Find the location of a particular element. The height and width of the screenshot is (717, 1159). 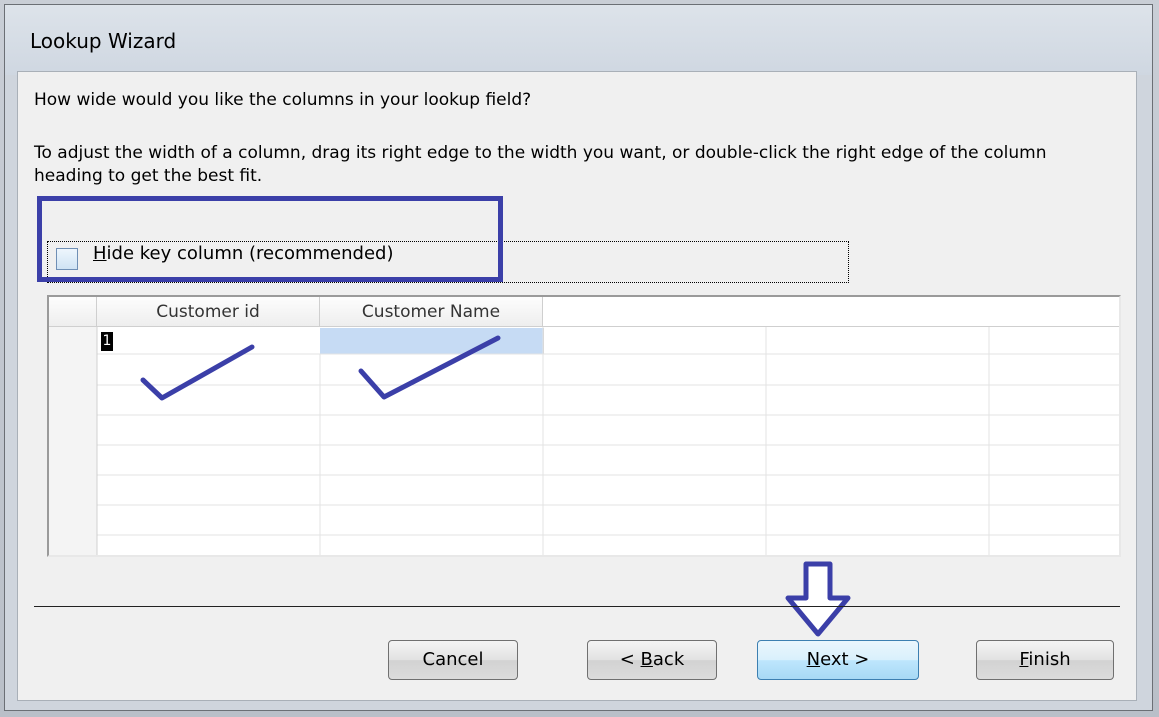

back-mnemonic: B is located at coordinates (646, 659).